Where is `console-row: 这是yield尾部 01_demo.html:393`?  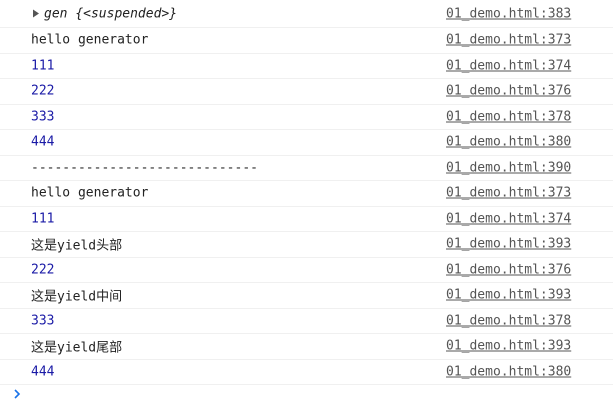
console-row: 这是yield尾部 01_demo.html:393 is located at coordinates (306, 347).